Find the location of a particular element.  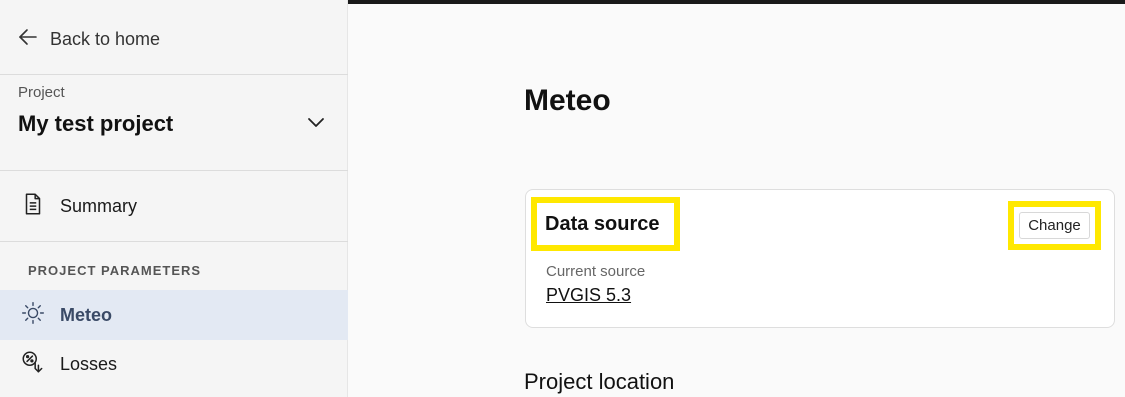

back-to-home-link: Back to home is located at coordinates (88, 39).